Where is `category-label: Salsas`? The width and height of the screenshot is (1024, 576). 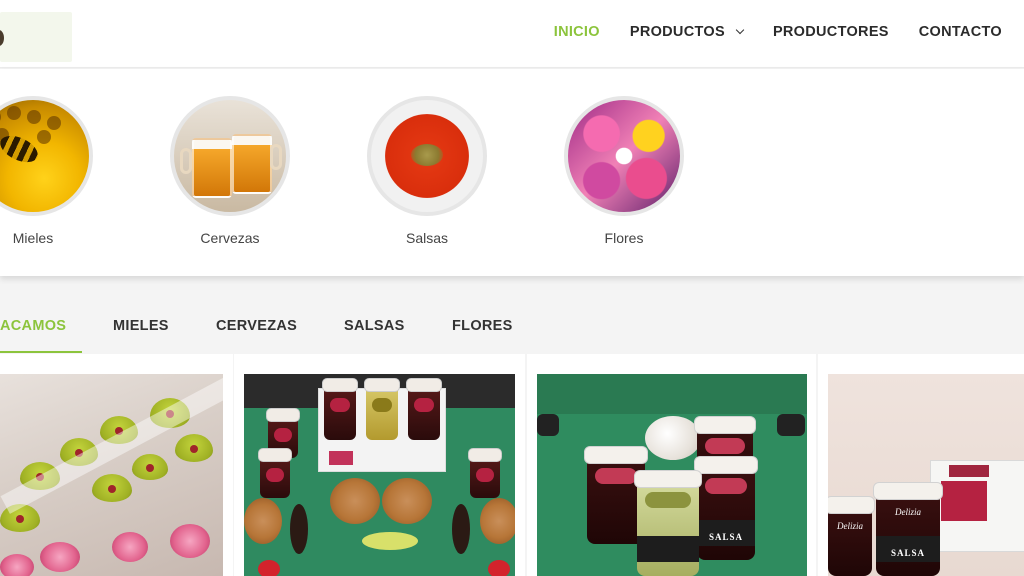 category-label: Salsas is located at coordinates (427, 238).